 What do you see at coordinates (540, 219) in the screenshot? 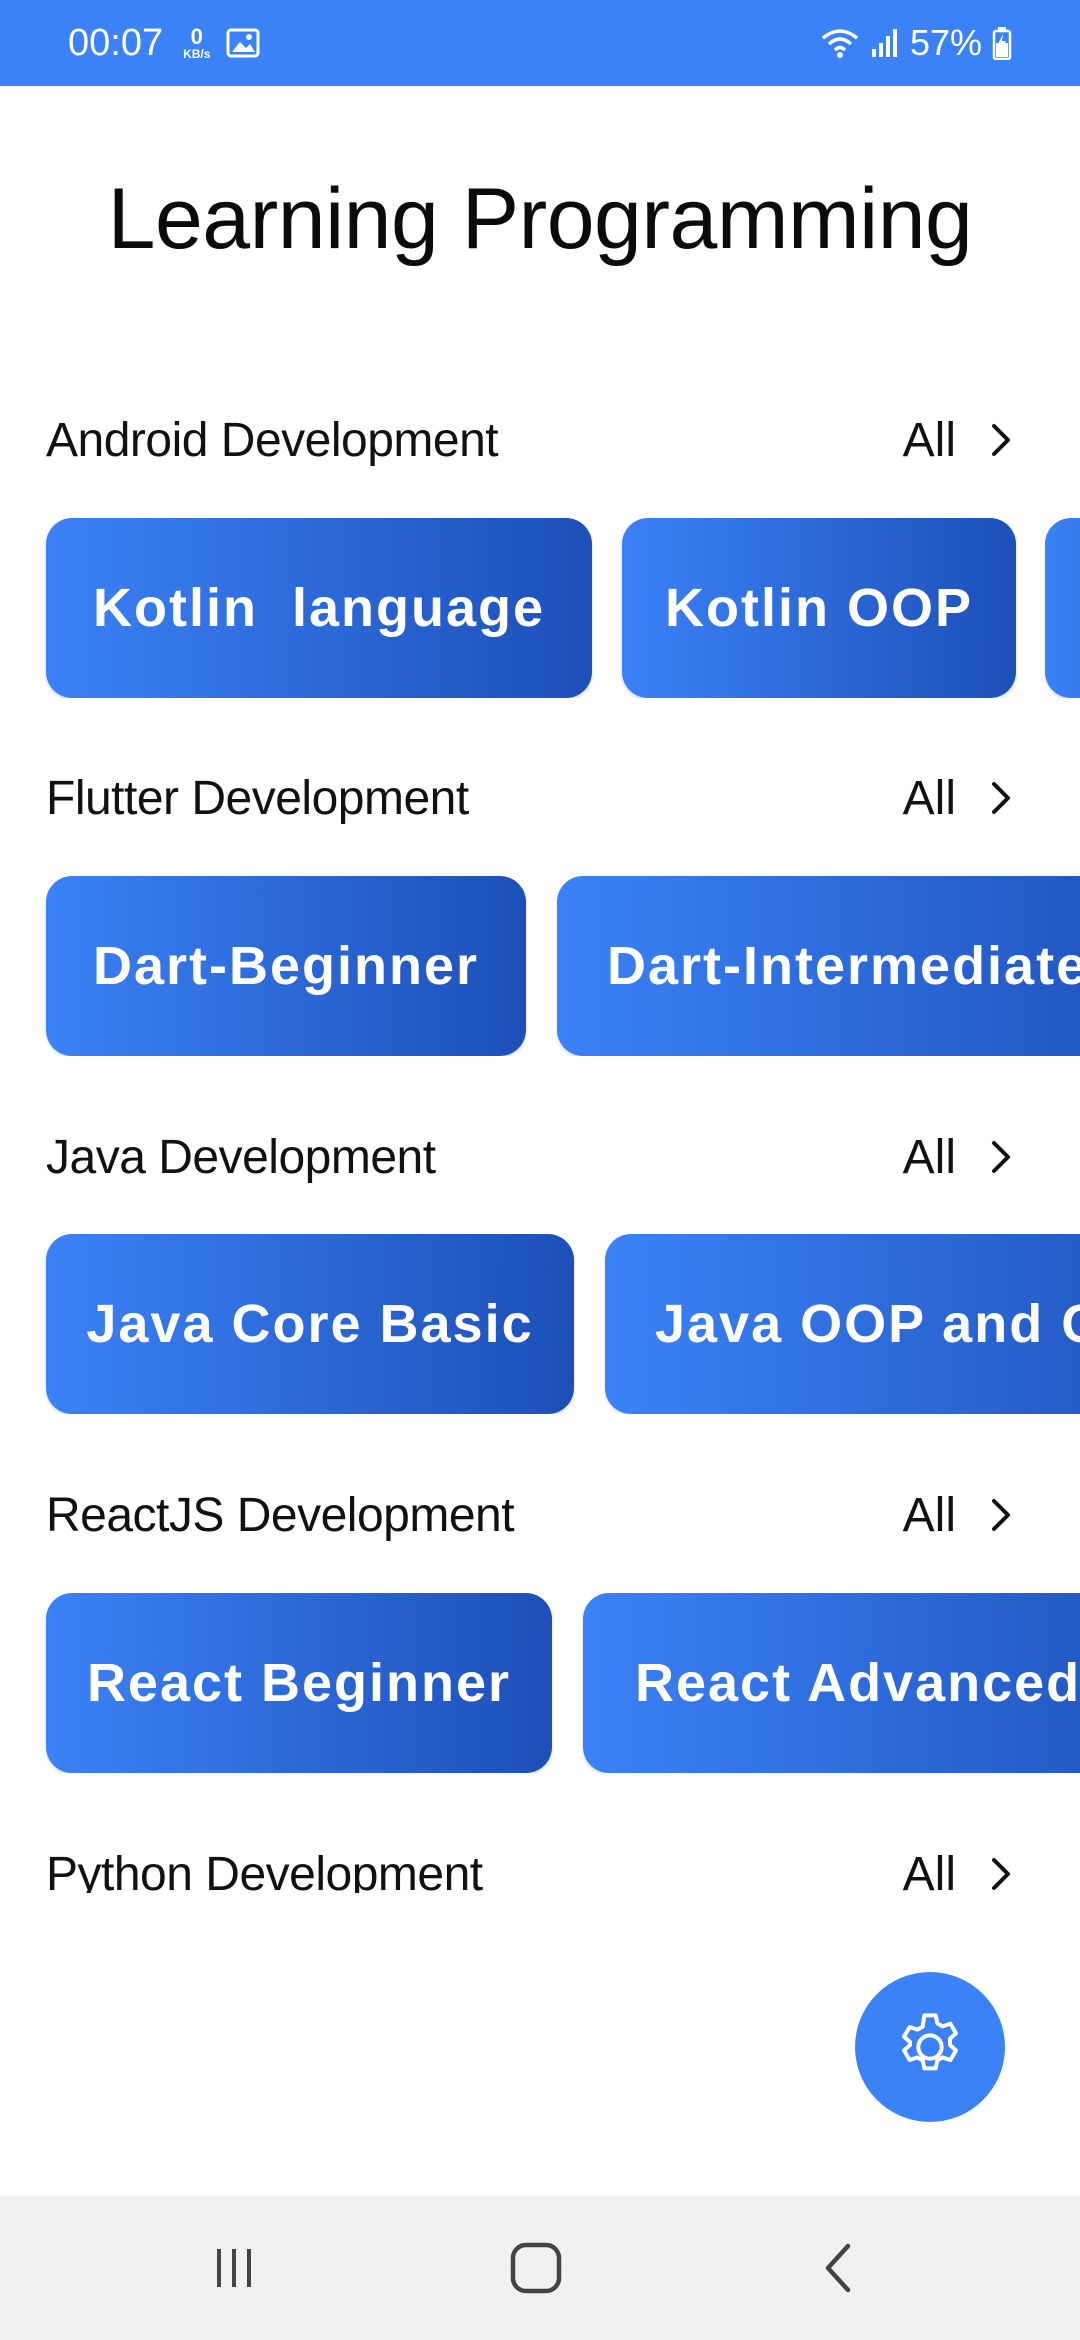
I see `page-title: Learning Programming` at bounding box center [540, 219].